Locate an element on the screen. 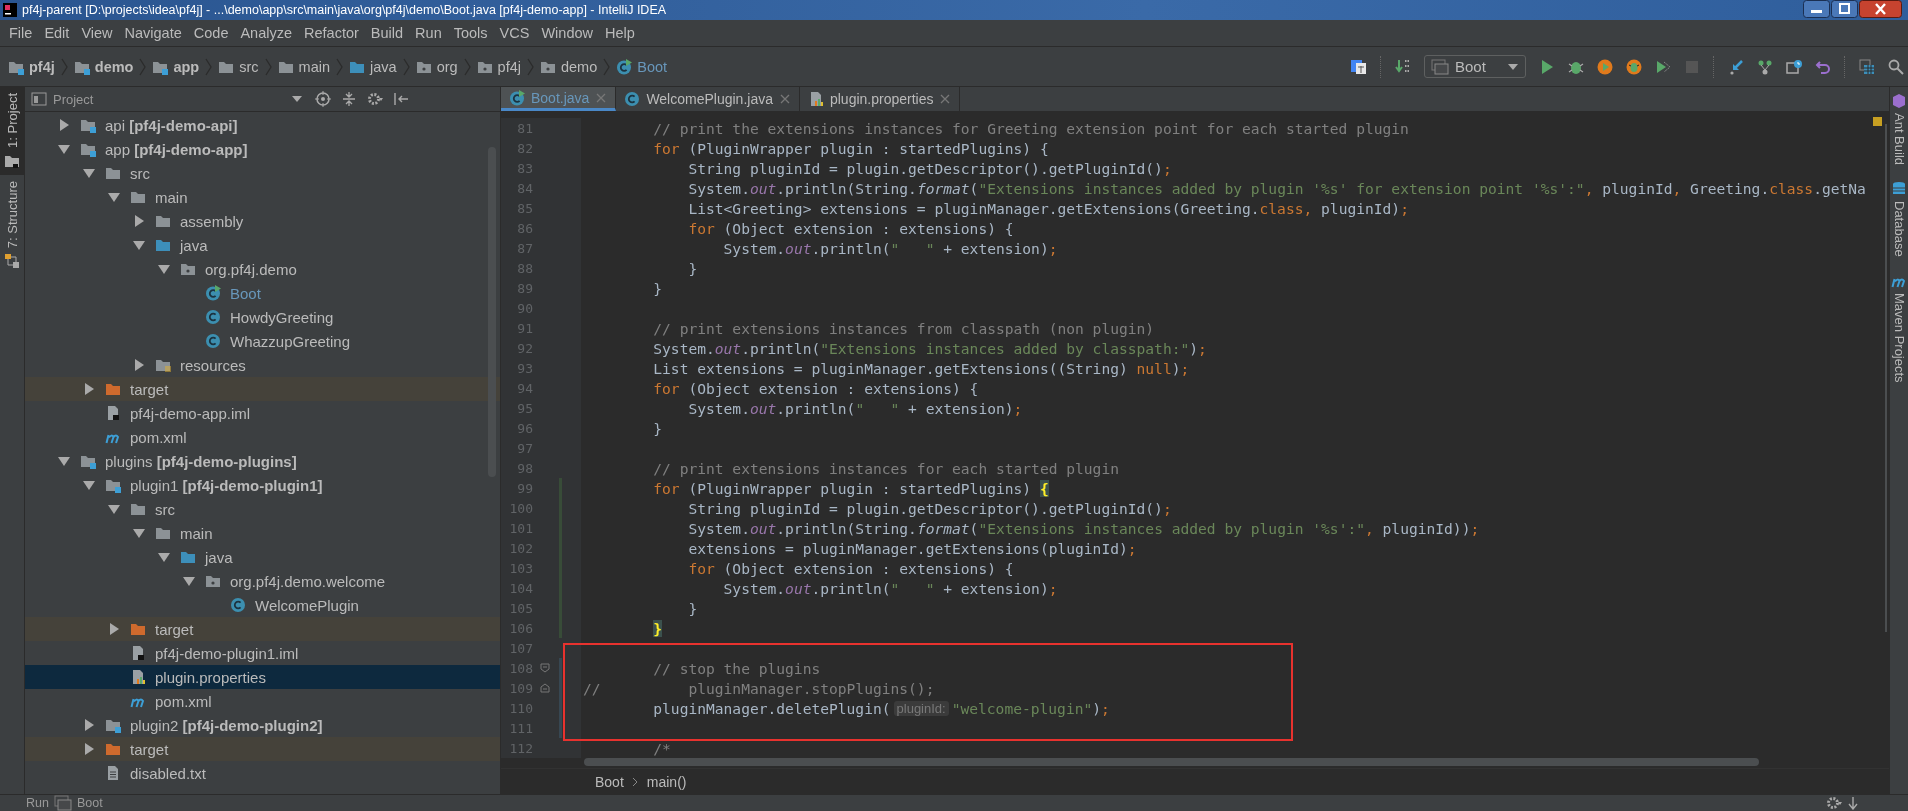 Image resolution: width=1908 pixels, height=811 pixels. tree-item: disabled.txt is located at coordinates (262, 773).